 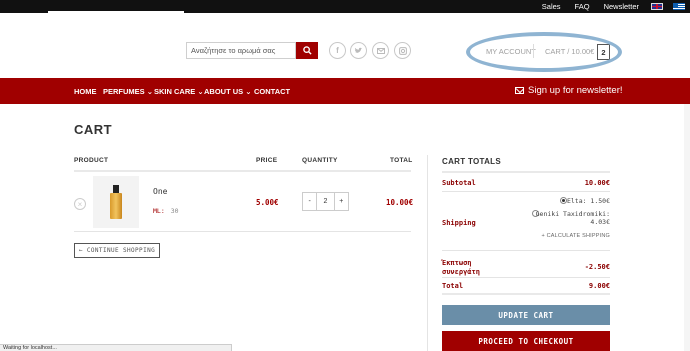 What do you see at coordinates (175, 91) in the screenshot?
I see `nav-skin-care-label: SKIN CARE` at bounding box center [175, 91].